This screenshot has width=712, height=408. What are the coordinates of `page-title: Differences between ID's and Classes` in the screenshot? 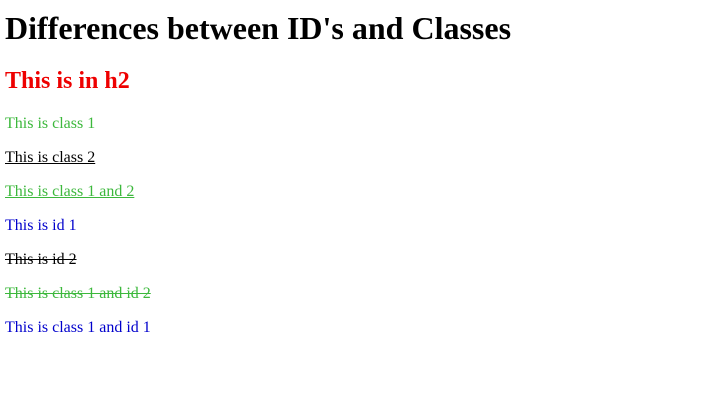 It's located at (258, 28).